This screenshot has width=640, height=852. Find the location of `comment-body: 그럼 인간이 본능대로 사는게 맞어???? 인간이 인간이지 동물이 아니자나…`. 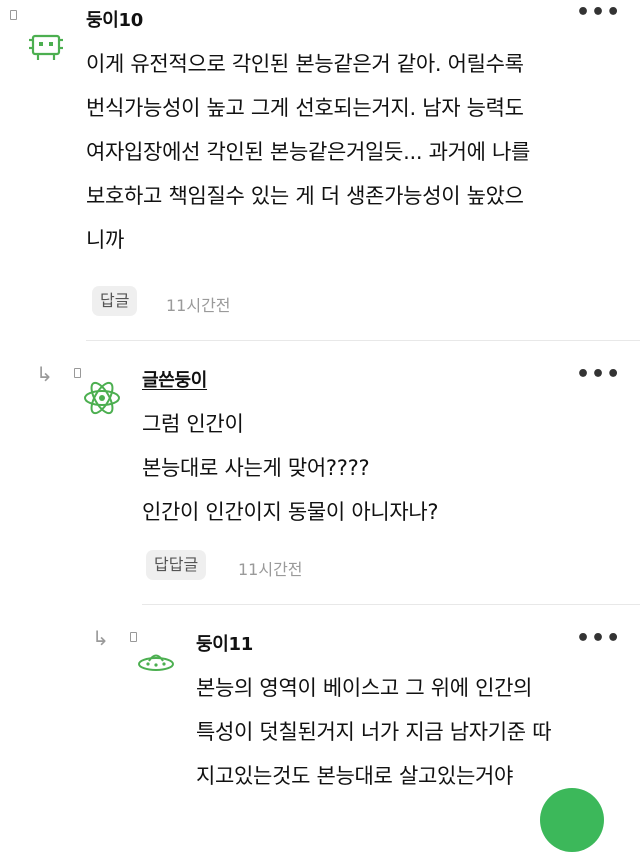

comment-body: 그럼 인간이 본능대로 사는게 맞어???? 인간이 인간이지 동물이 아니자나… is located at coordinates (290, 468).